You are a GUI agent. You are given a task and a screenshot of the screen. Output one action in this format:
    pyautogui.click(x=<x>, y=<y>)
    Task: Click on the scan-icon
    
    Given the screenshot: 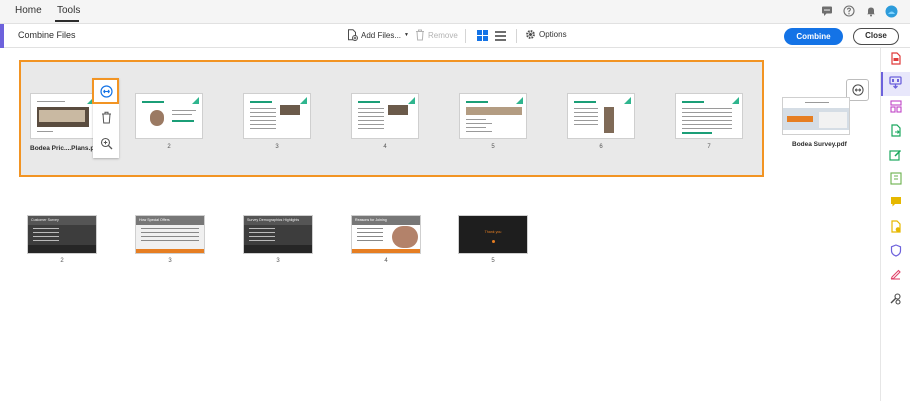 What is the action you would take?
    pyautogui.click(x=895, y=227)
    